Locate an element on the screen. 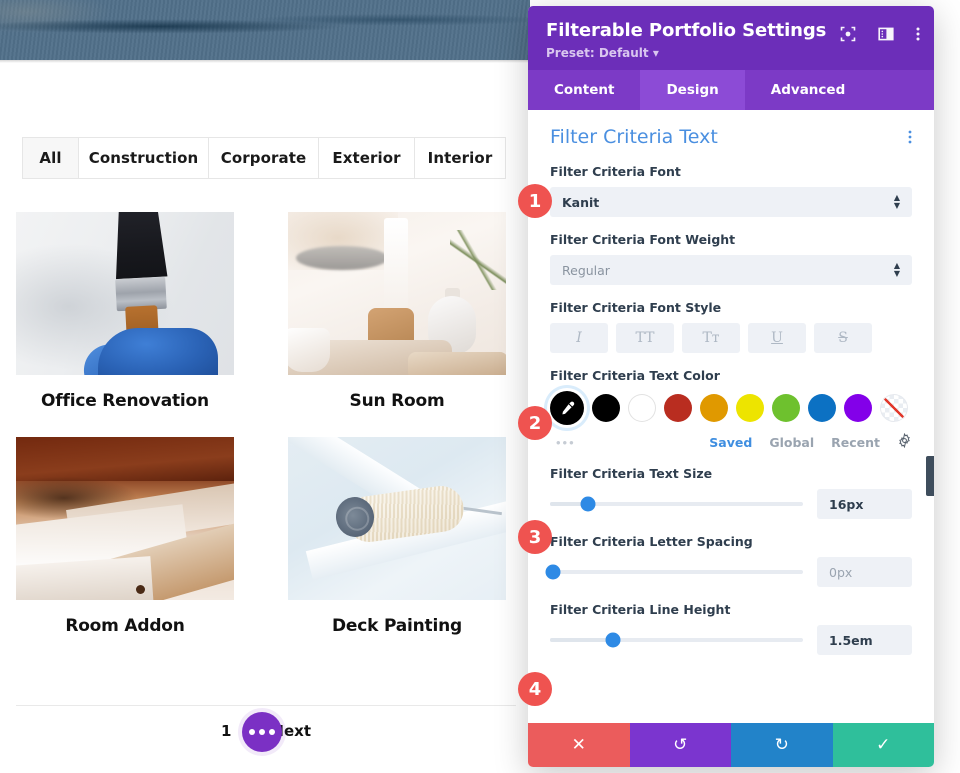 The height and width of the screenshot is (773, 960). panel-layout-icon is located at coordinates (886, 36).